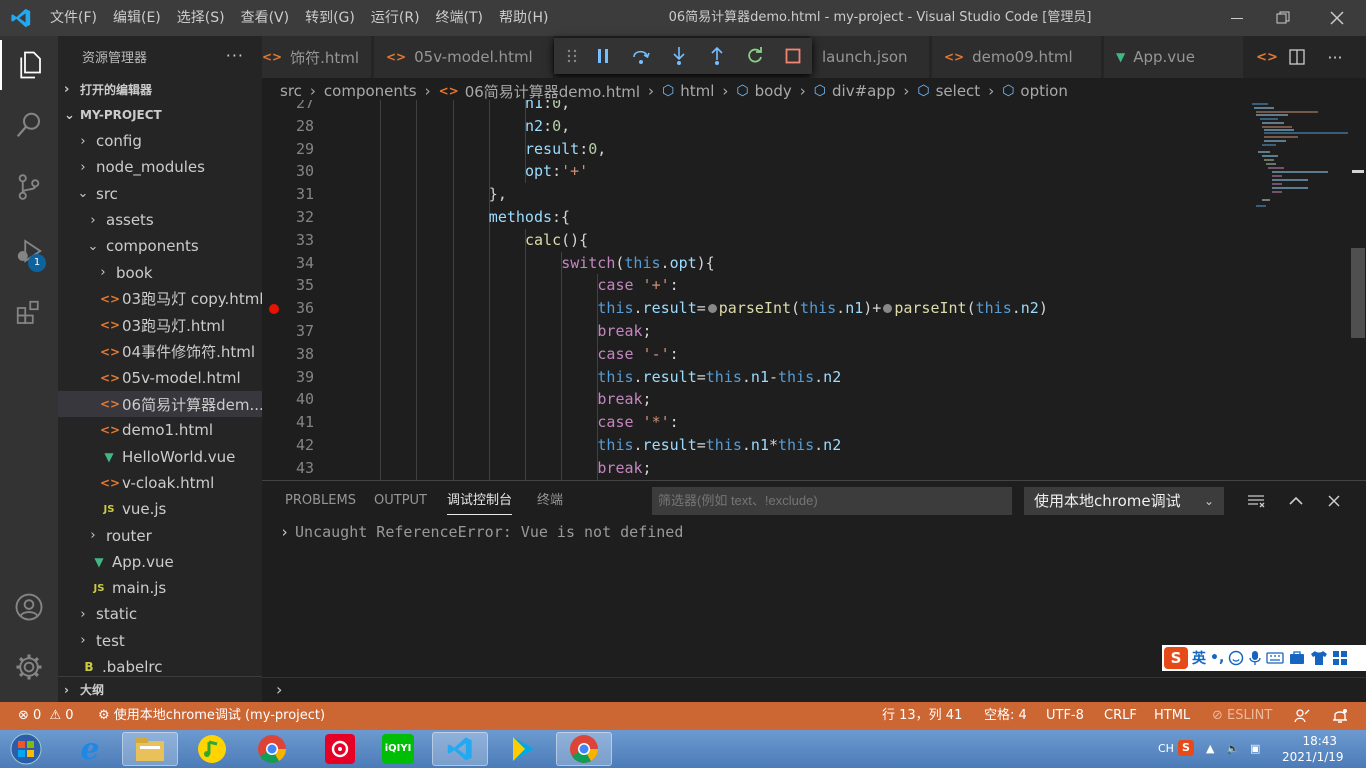 The width and height of the screenshot is (1366, 768). What do you see at coordinates (160, 535) in the screenshot?
I see `tree-folder: › router` at bounding box center [160, 535].